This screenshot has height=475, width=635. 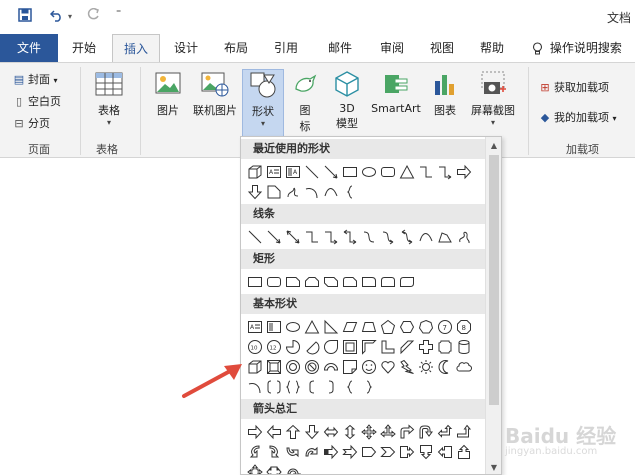 What do you see at coordinates (273, 192) in the screenshot?
I see `snip-rect-shape` at bounding box center [273, 192].